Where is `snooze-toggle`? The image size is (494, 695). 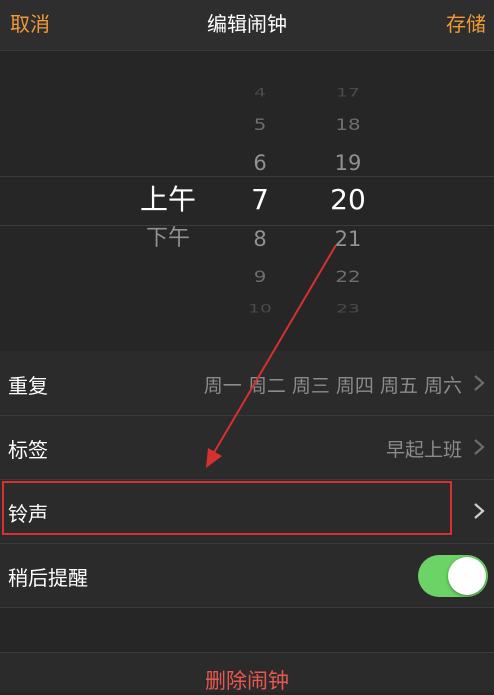
snooze-toggle is located at coordinates (453, 576).